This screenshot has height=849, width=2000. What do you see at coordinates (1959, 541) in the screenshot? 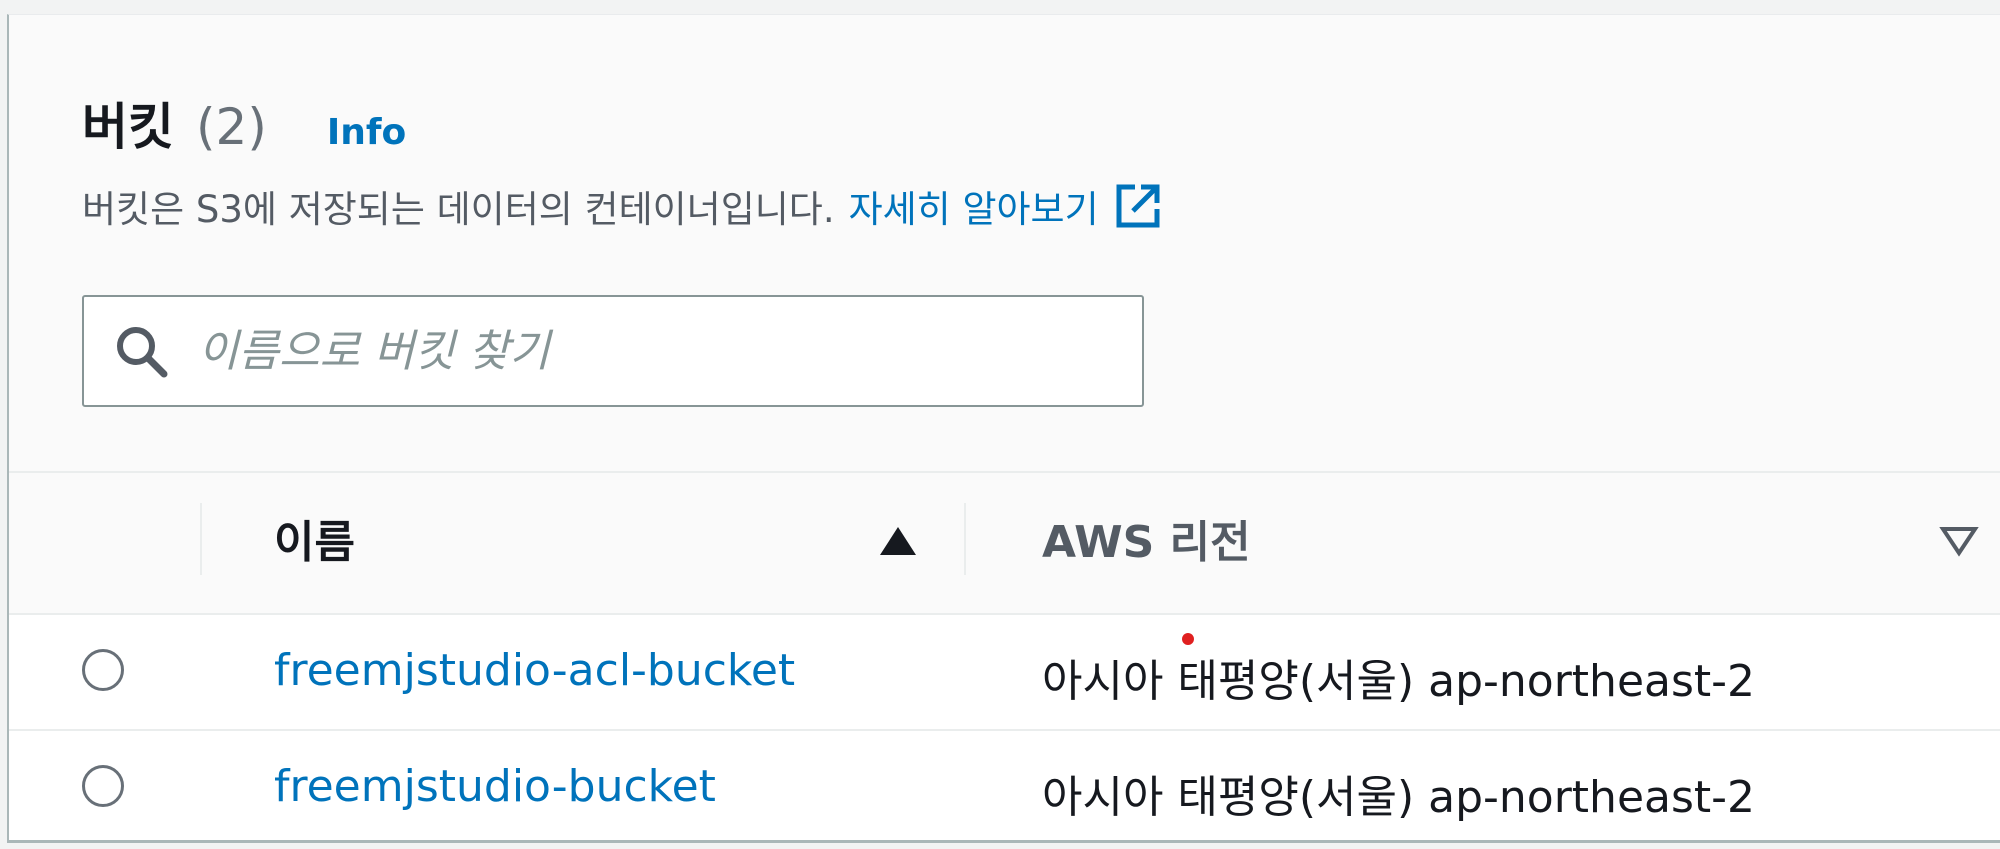
I see `sort-descending-outline-icon` at bounding box center [1959, 541].